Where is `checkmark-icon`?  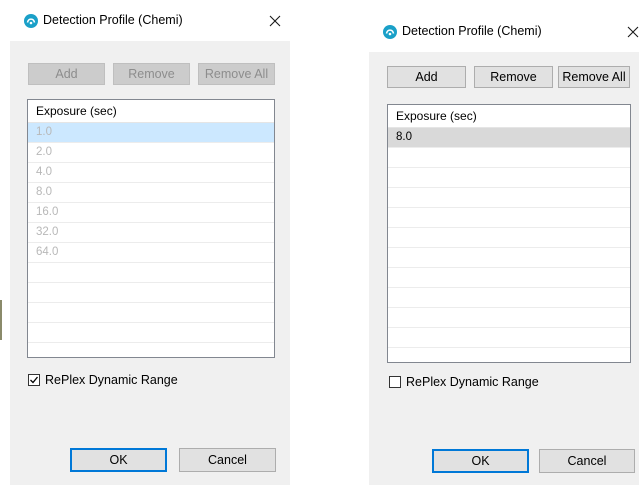
checkmark-icon is located at coordinates (34, 380).